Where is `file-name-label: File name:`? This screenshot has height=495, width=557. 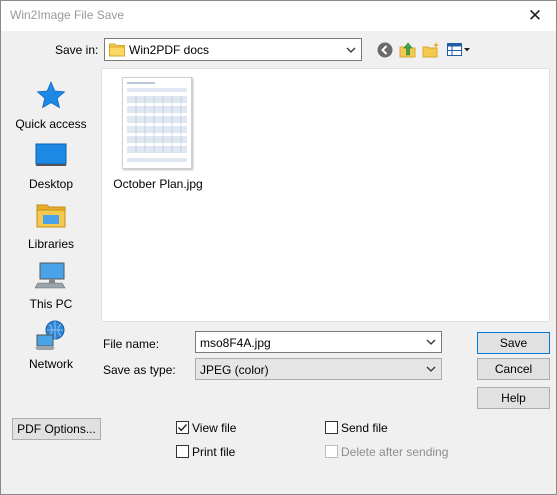 file-name-label: File name: is located at coordinates (131, 344).